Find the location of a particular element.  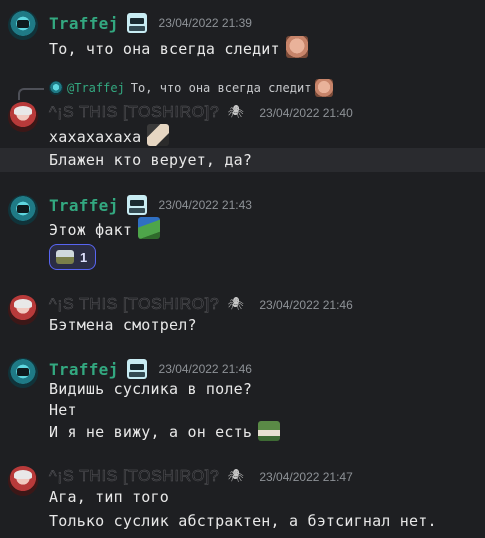

message-text: Бэтмена смотрел? is located at coordinates (123, 325).